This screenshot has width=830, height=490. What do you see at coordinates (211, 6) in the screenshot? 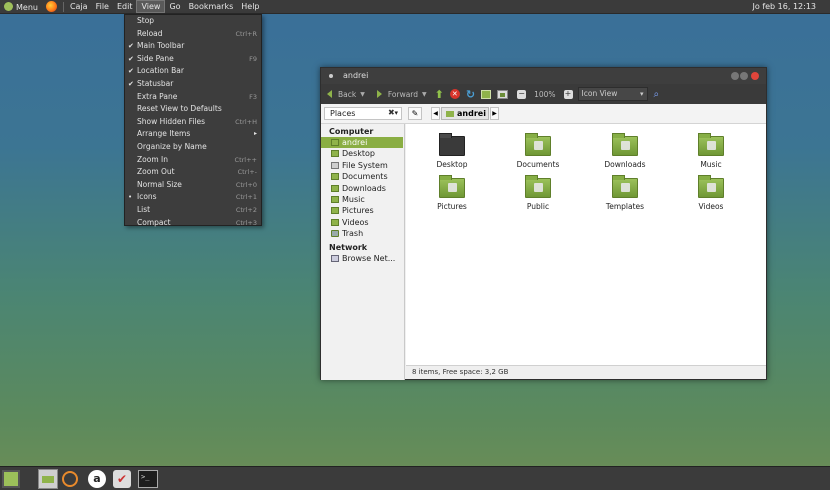
I see `menu-bookmarks: Bookmarks` at bounding box center [211, 6].